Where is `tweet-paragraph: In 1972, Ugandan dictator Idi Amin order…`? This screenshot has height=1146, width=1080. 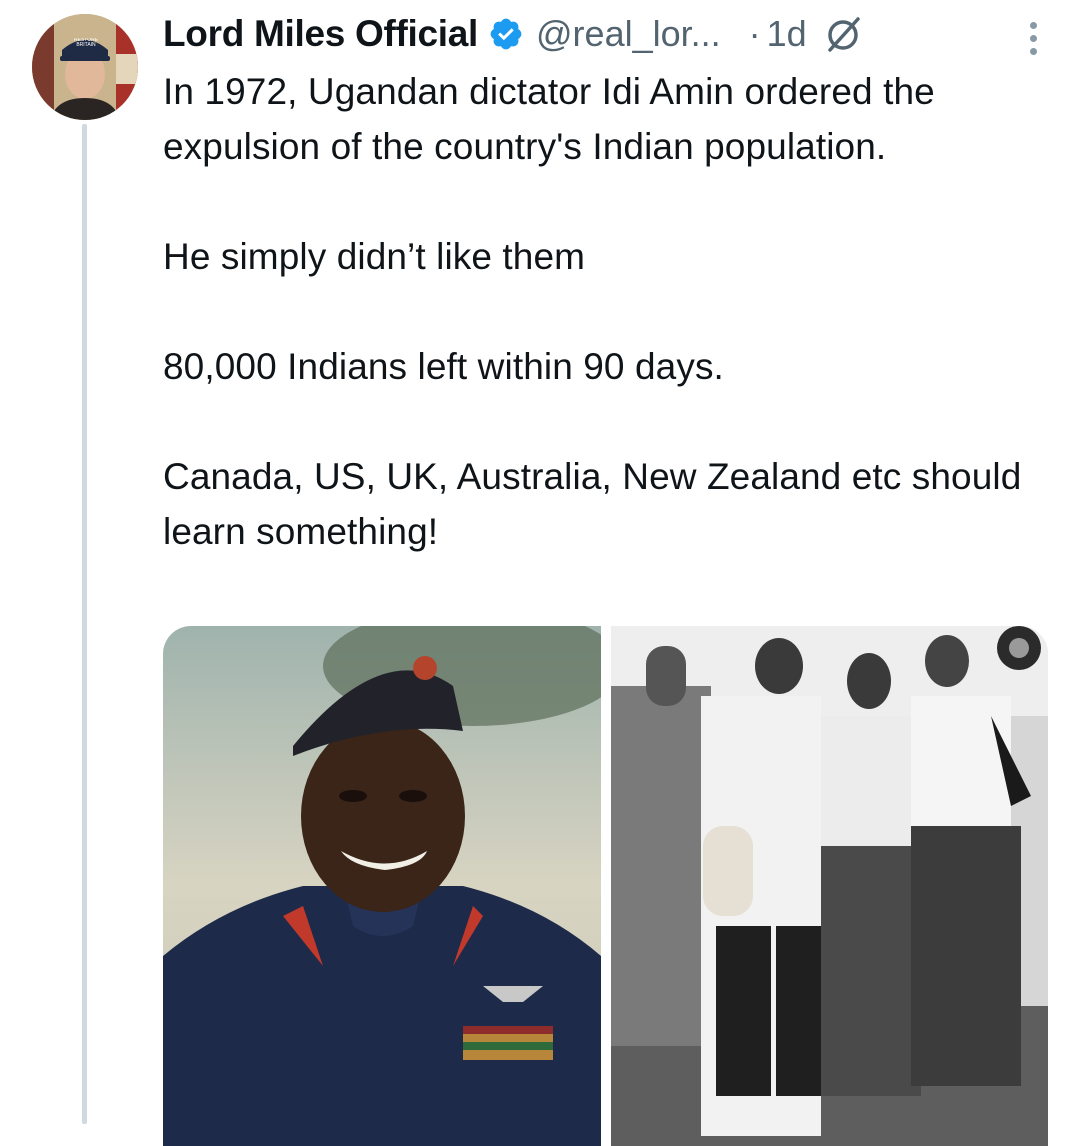 tweet-paragraph: In 1972, Ugandan dictator Idi Amin order… is located at coordinates (549, 119).